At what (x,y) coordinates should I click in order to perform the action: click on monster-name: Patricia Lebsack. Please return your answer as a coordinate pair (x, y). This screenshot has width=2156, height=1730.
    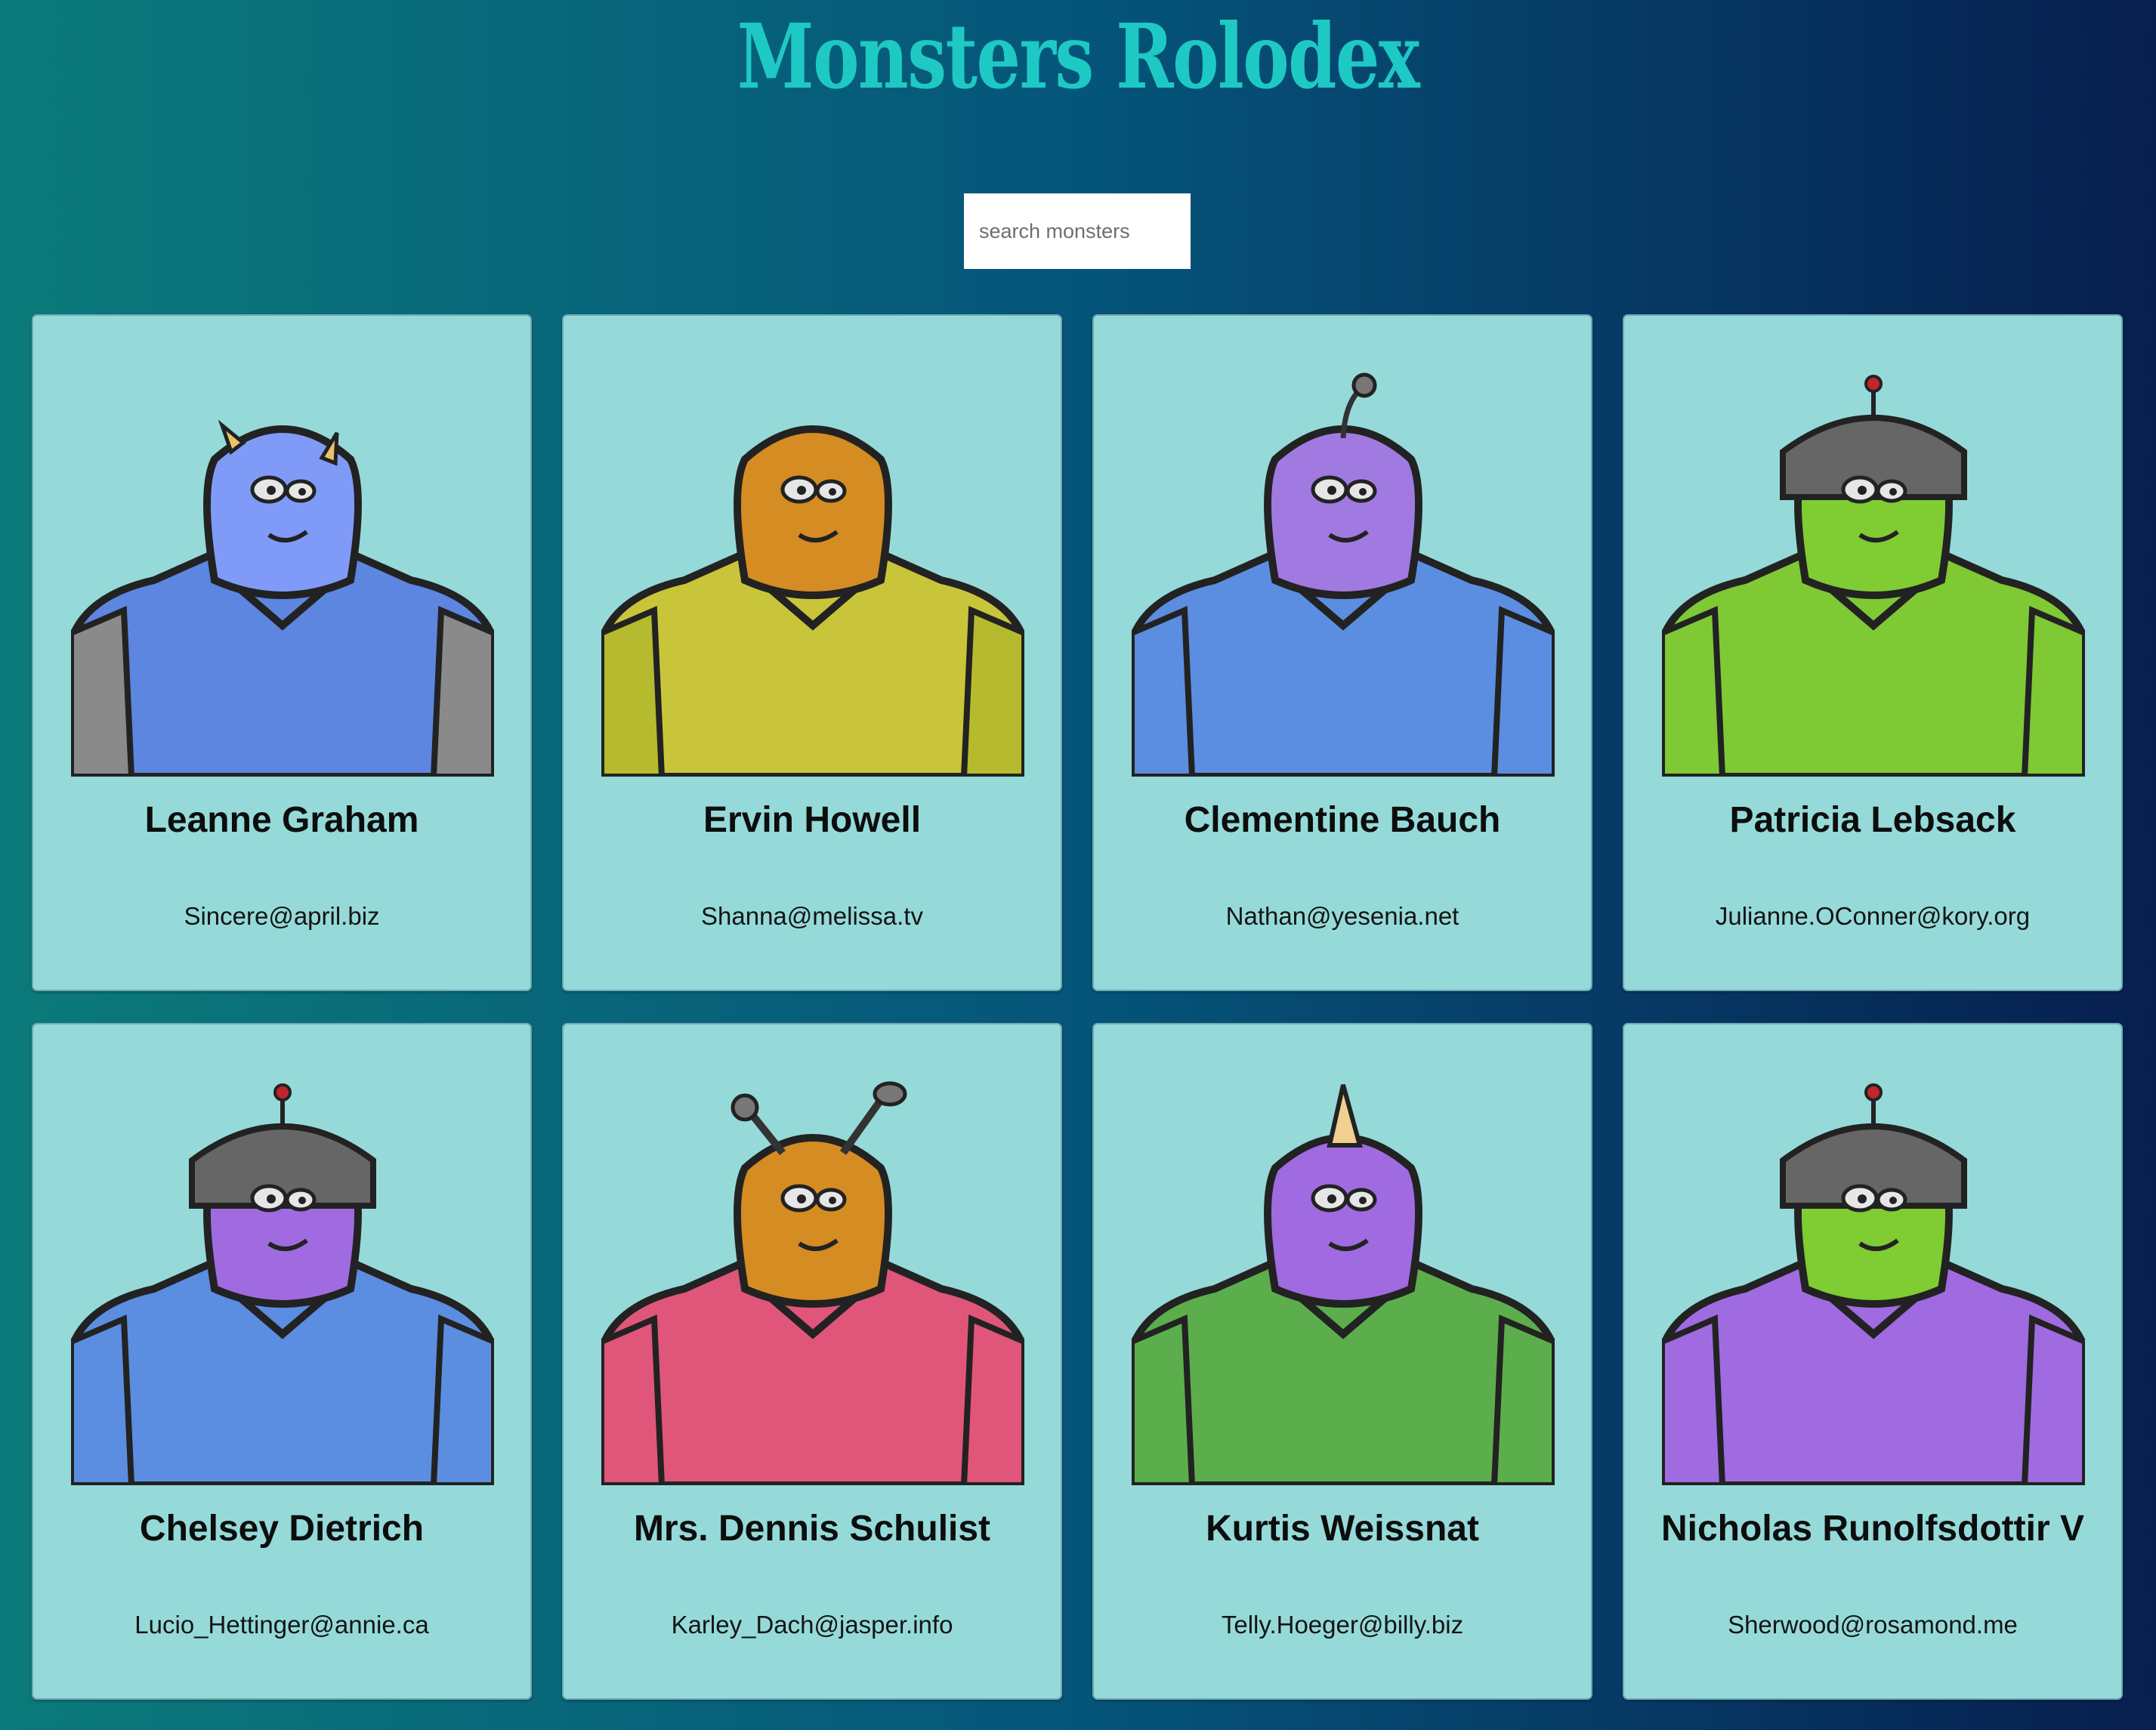
    Looking at the image, I should click on (1872, 820).